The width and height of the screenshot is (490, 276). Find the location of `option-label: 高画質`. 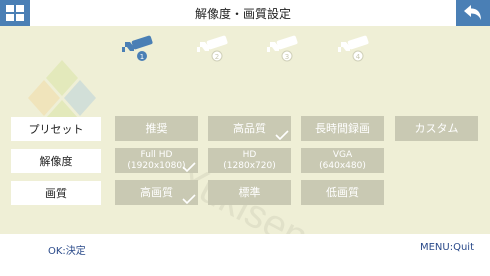

option-label: 高画質 is located at coordinates (156, 192).